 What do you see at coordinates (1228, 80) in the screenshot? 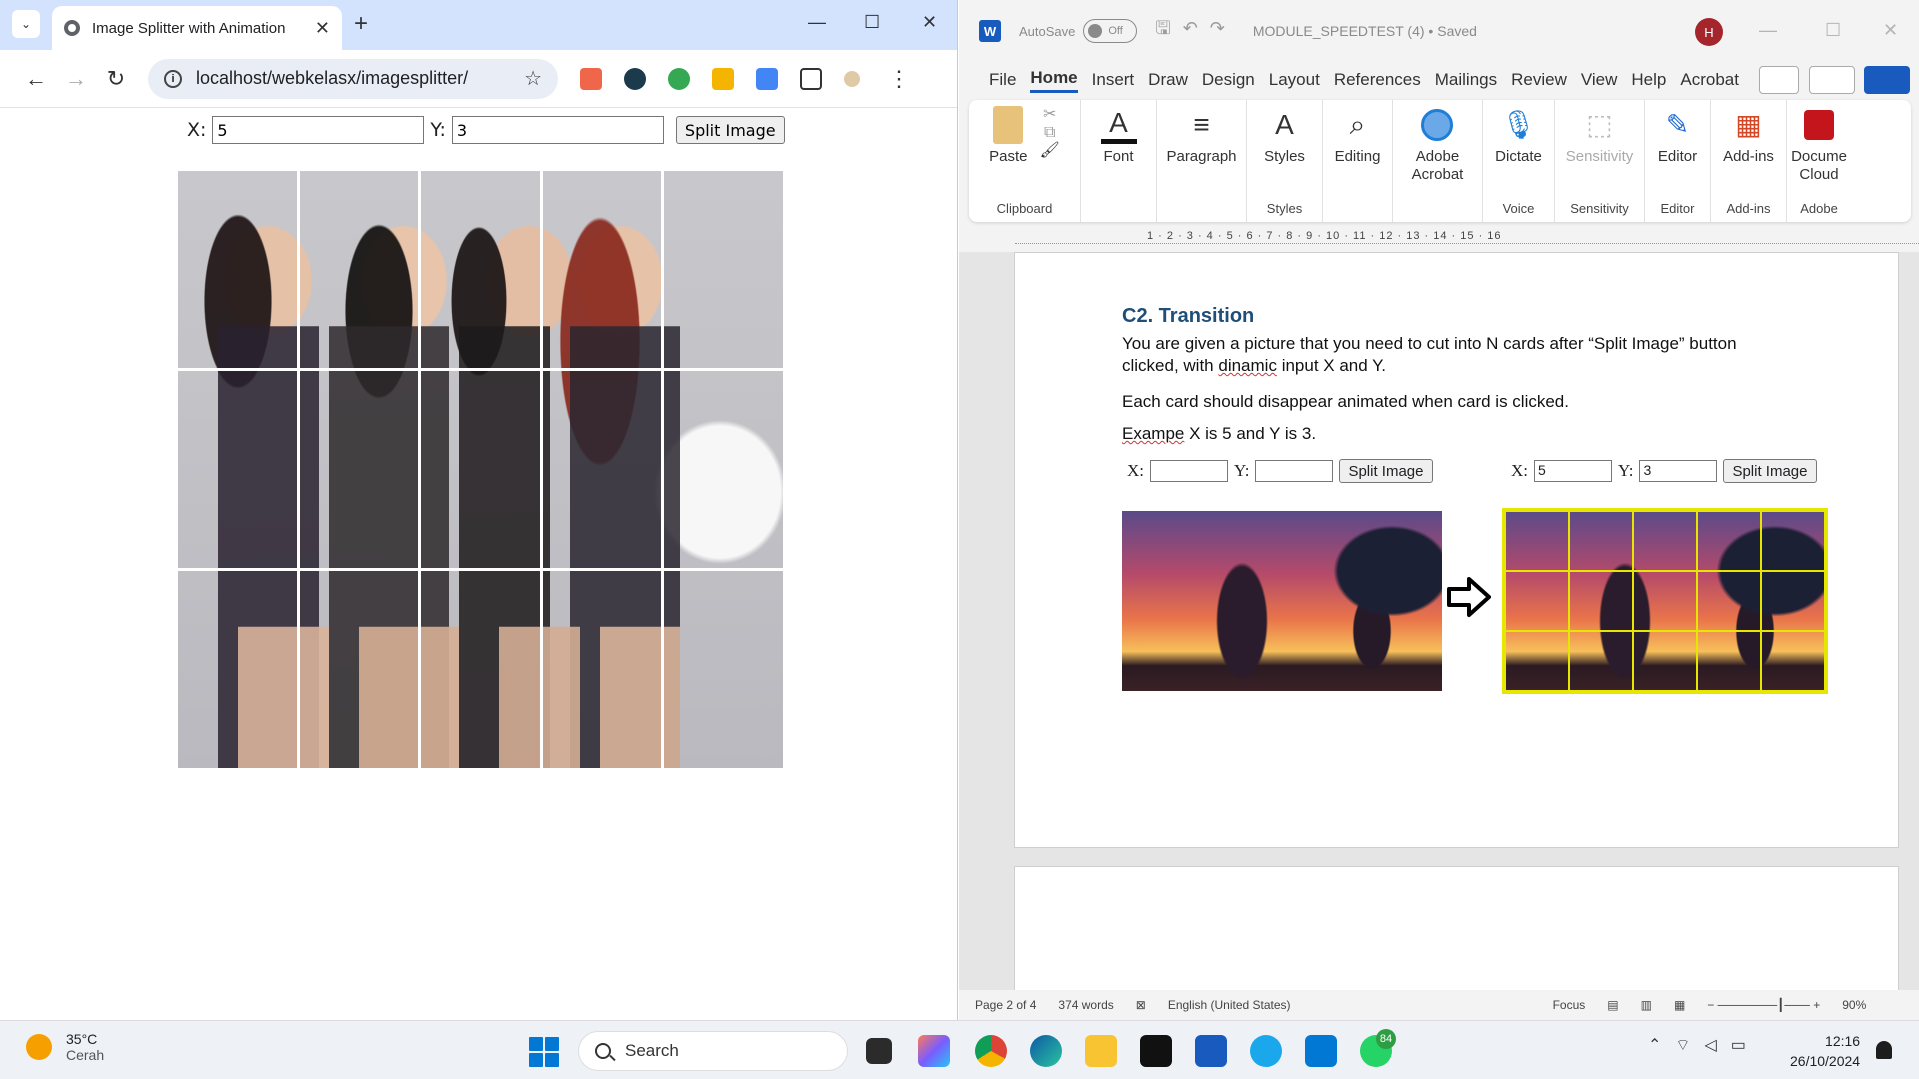
I see `tab-design: Design` at bounding box center [1228, 80].